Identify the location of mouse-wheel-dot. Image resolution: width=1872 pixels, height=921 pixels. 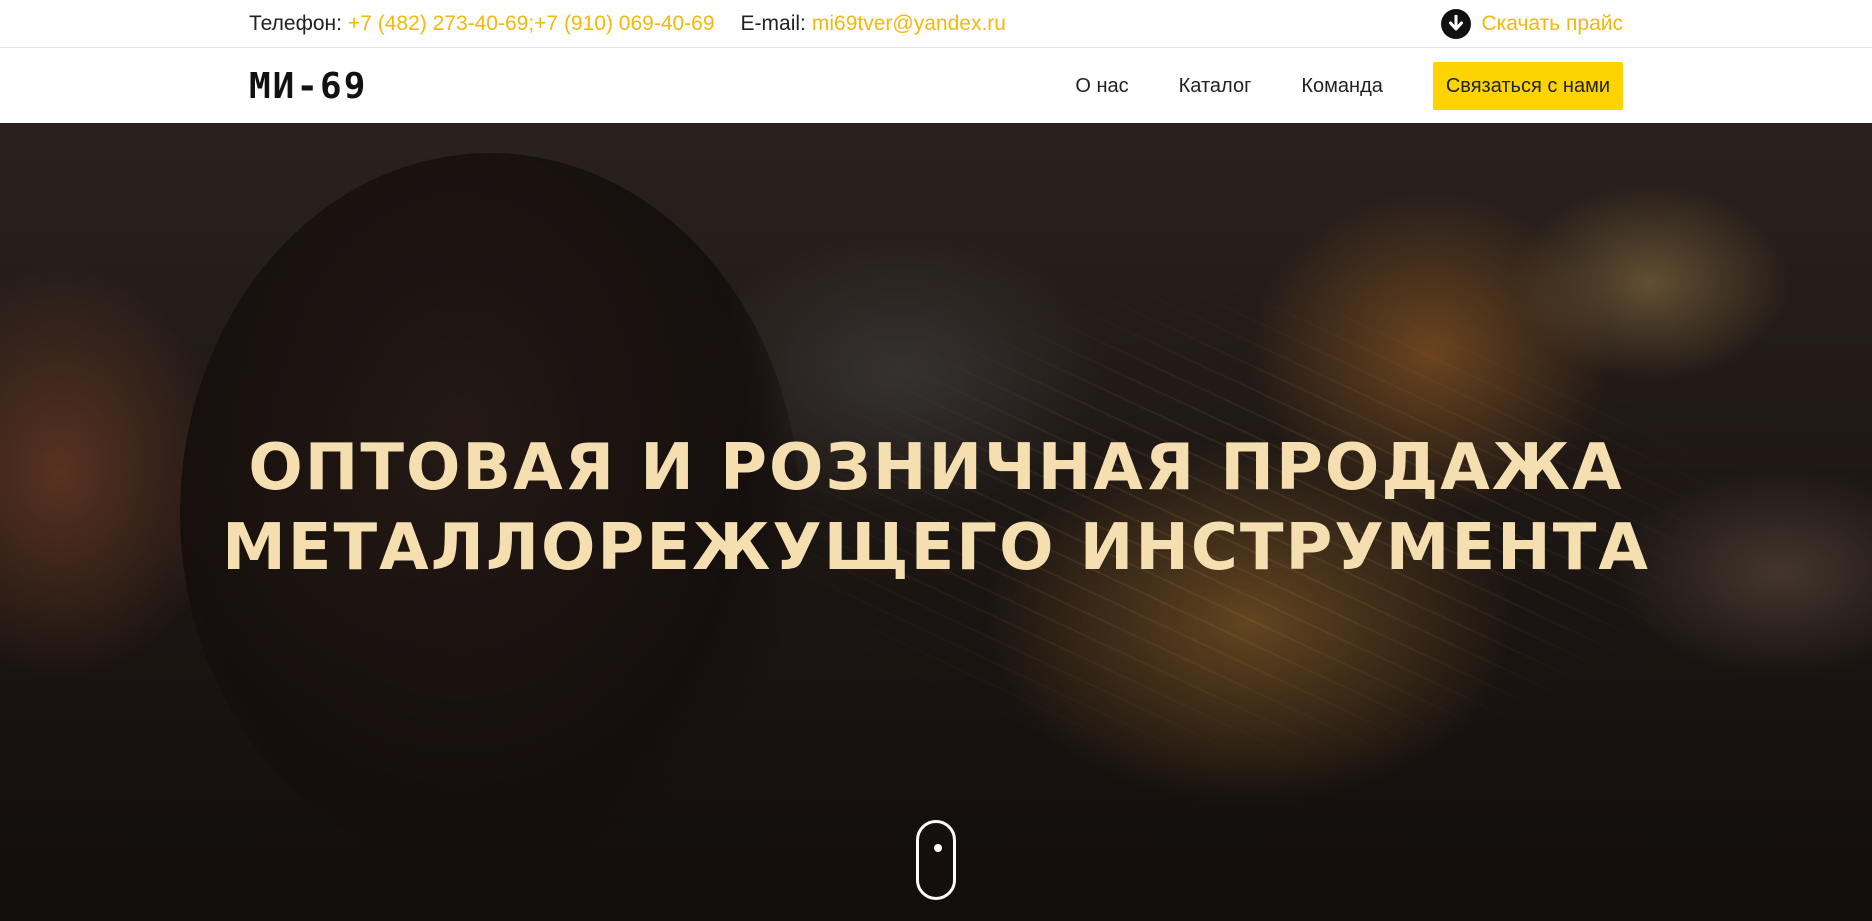
(938, 848).